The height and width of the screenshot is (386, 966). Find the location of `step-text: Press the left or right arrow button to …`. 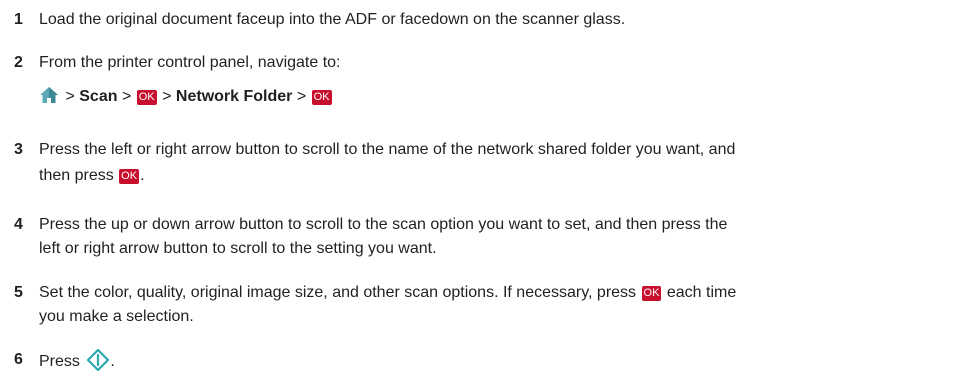

step-text: Press the left or right arrow button to … is located at coordinates (387, 149).